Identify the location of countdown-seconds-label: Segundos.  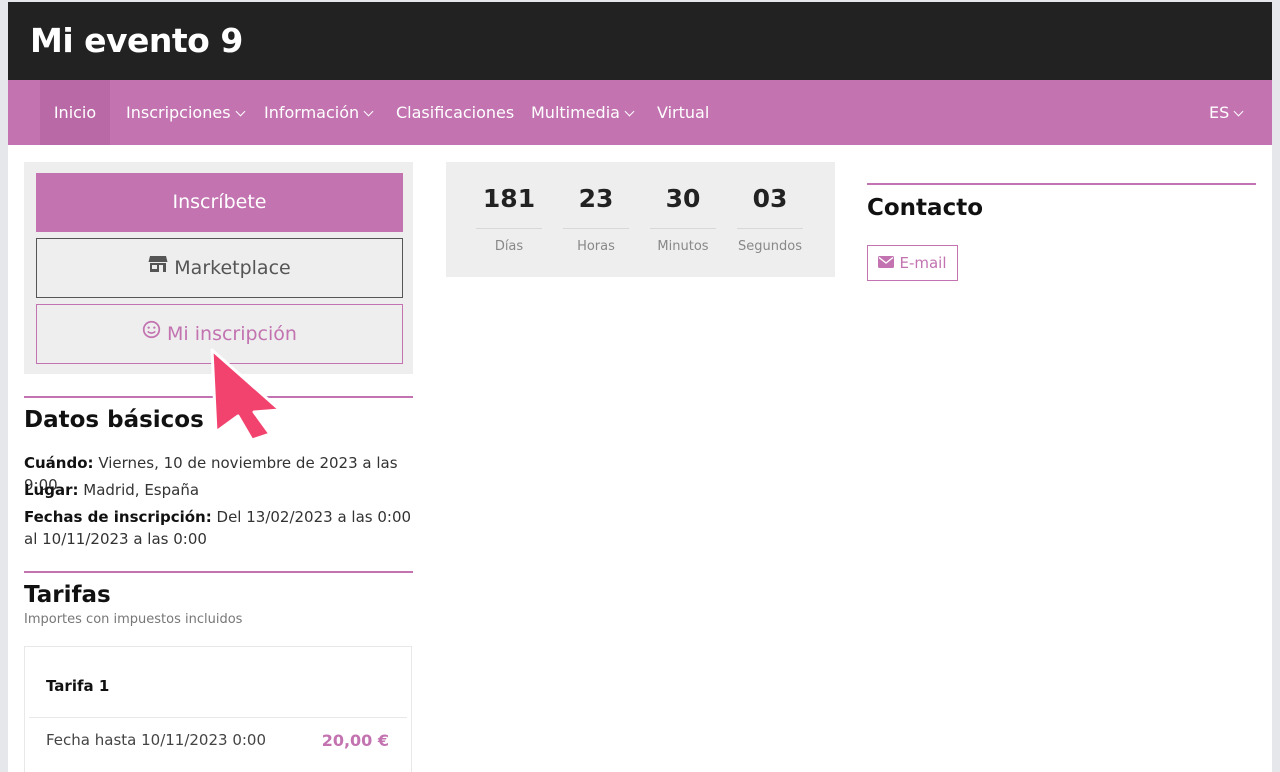
(770, 246).